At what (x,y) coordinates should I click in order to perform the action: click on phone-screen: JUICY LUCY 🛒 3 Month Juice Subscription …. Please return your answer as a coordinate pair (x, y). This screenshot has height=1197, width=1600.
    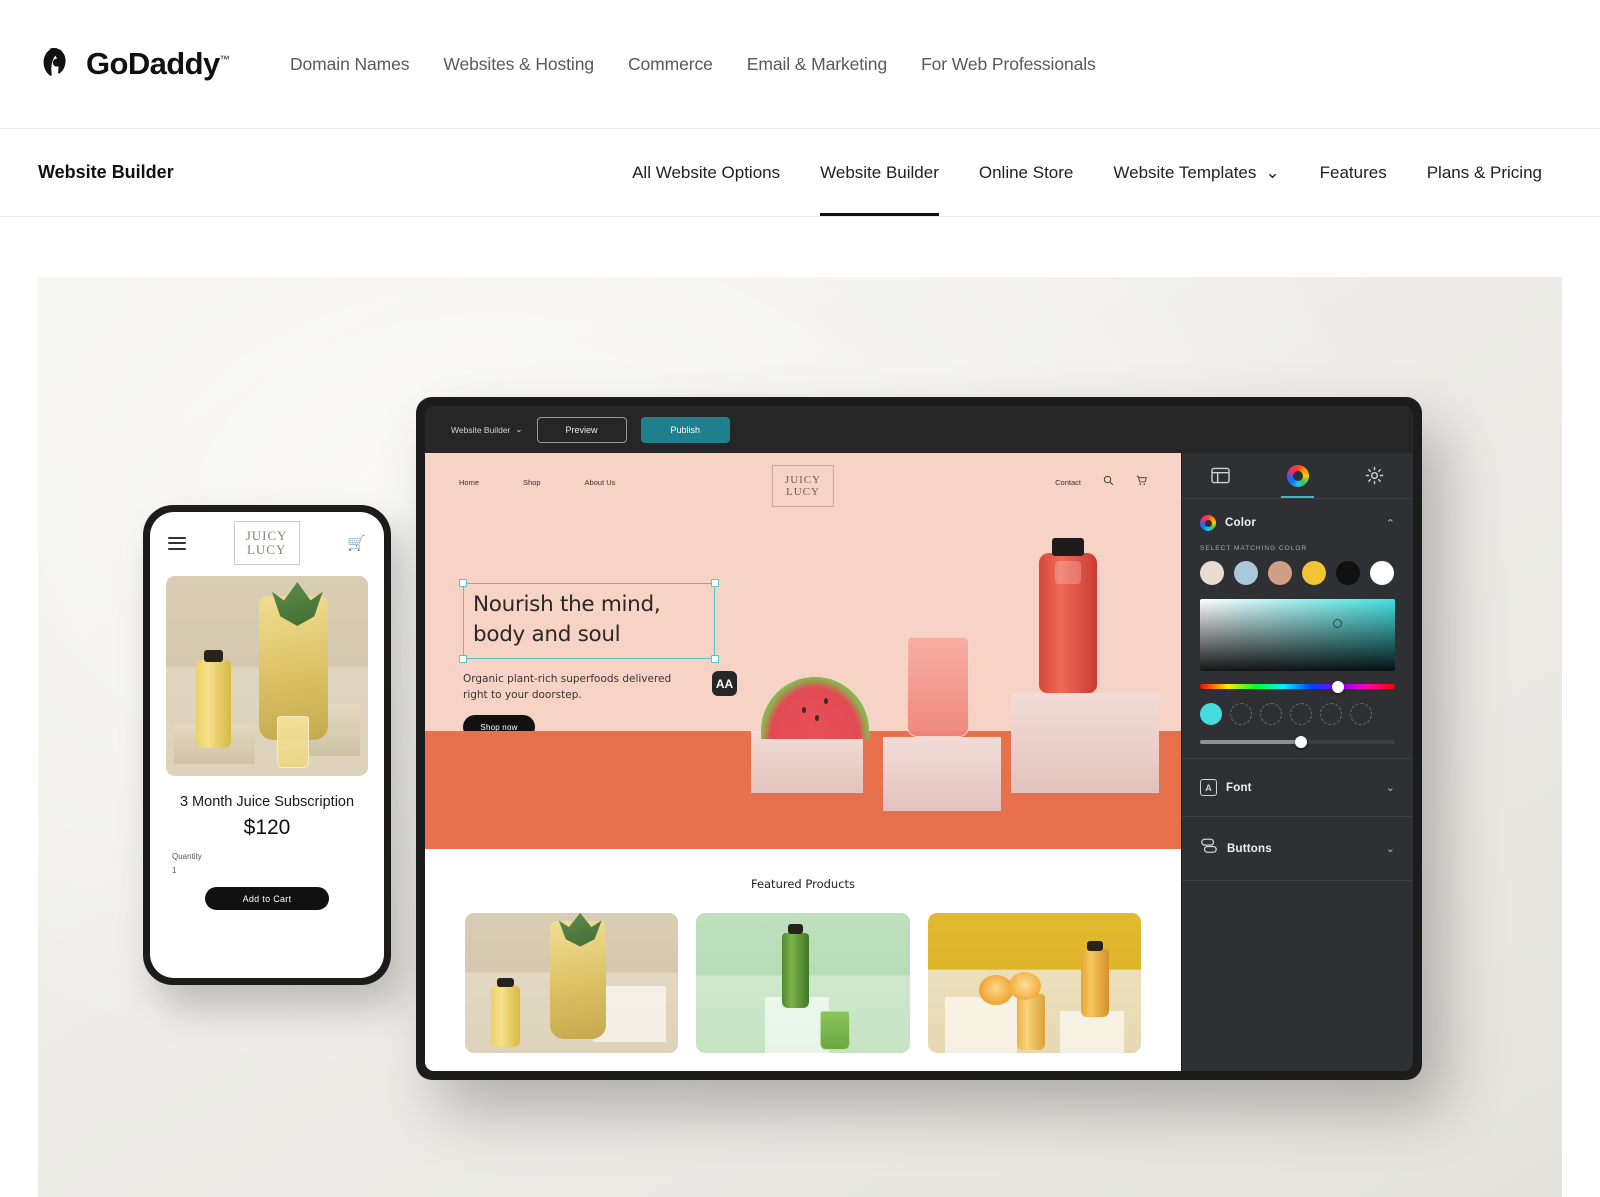
    Looking at the image, I should click on (267, 745).